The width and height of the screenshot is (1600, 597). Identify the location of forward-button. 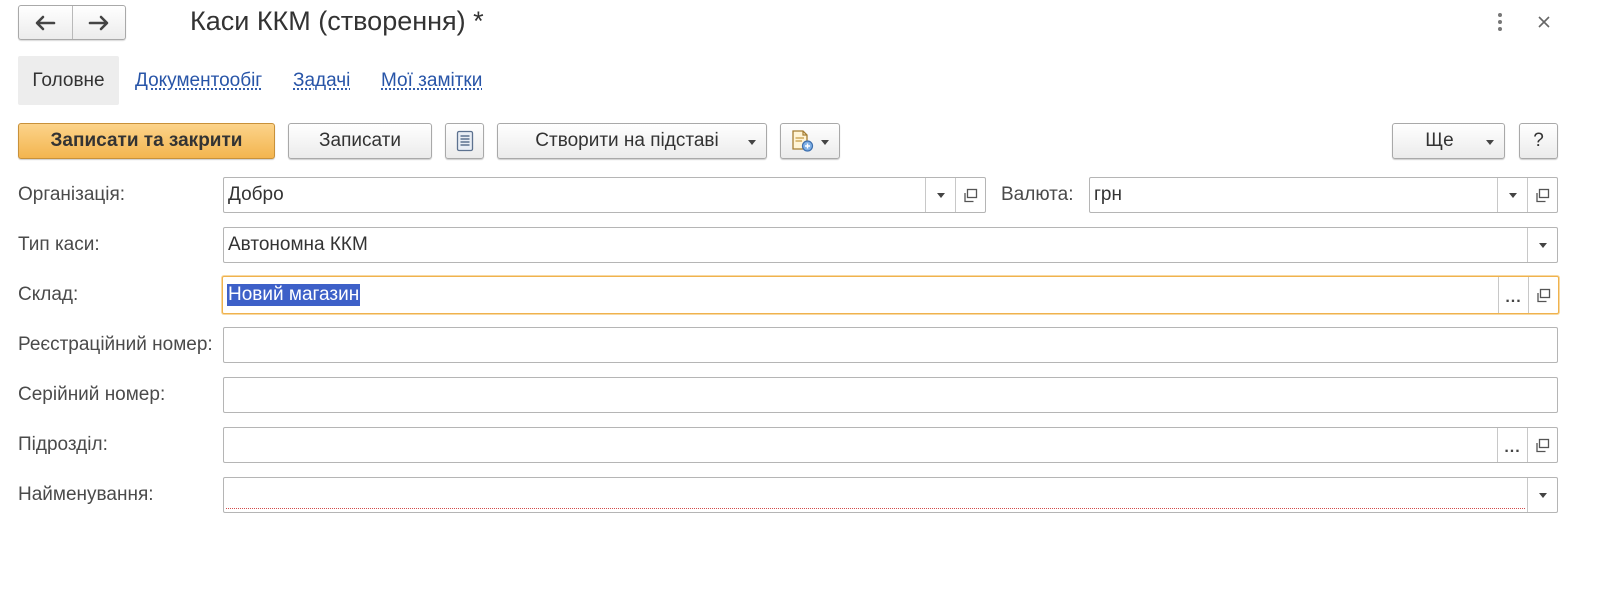
(98, 22).